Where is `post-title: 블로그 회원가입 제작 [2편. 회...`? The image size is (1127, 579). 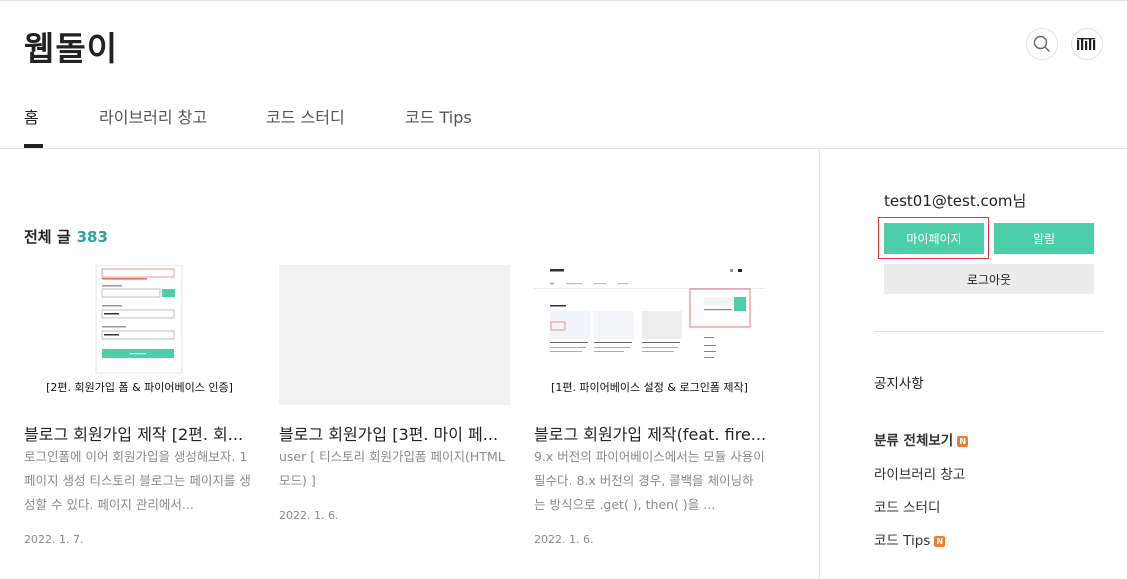 post-title: 블로그 회원가입 제작 [2편. 회... is located at coordinates (139, 433).